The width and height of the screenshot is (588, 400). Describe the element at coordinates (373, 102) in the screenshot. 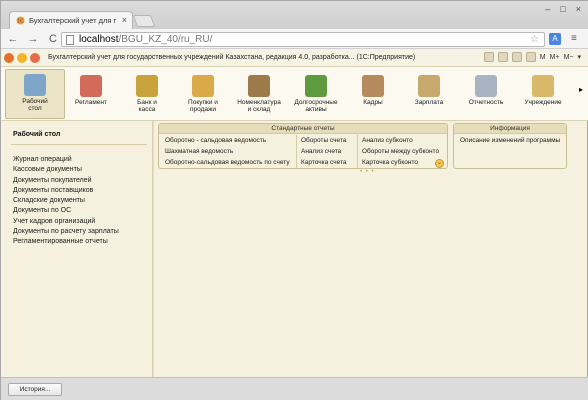

I see `section-label: Кадры` at that location.